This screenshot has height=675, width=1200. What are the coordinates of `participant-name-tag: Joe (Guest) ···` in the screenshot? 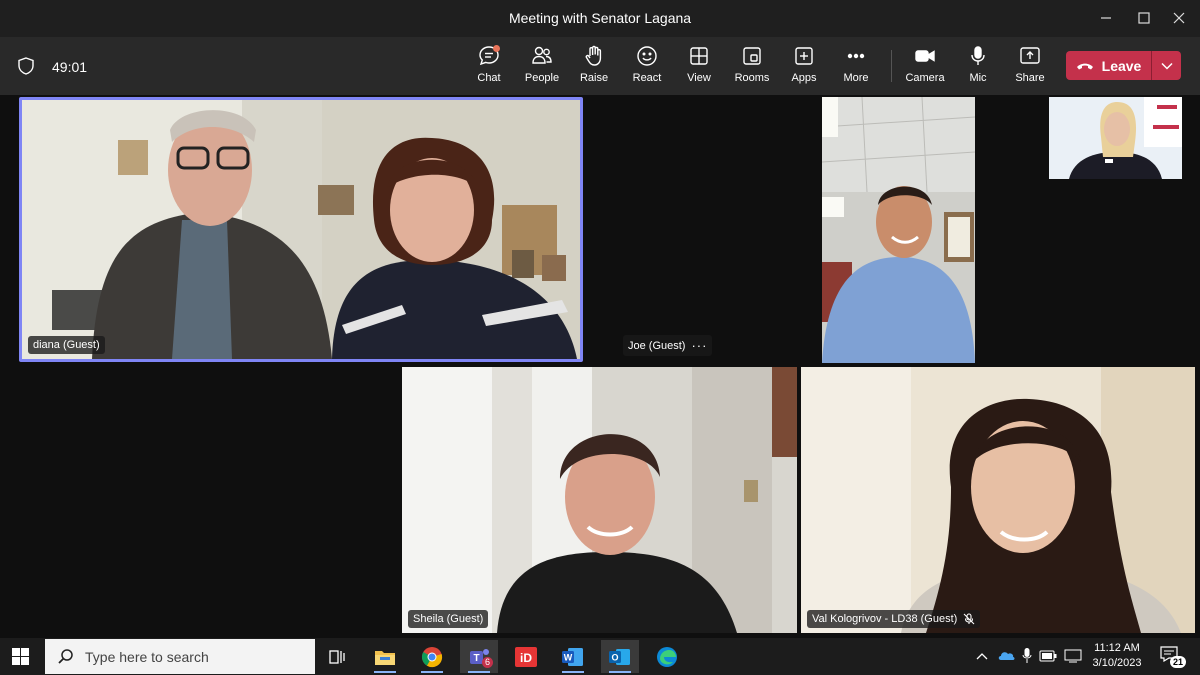 It's located at (668, 345).